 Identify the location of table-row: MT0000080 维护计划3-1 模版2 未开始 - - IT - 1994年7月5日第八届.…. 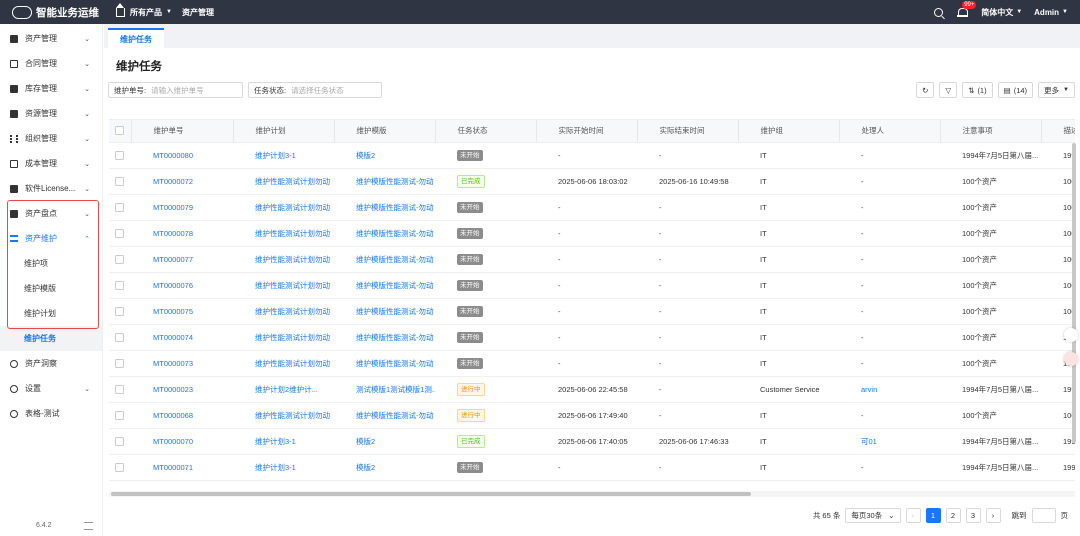
(592, 155).